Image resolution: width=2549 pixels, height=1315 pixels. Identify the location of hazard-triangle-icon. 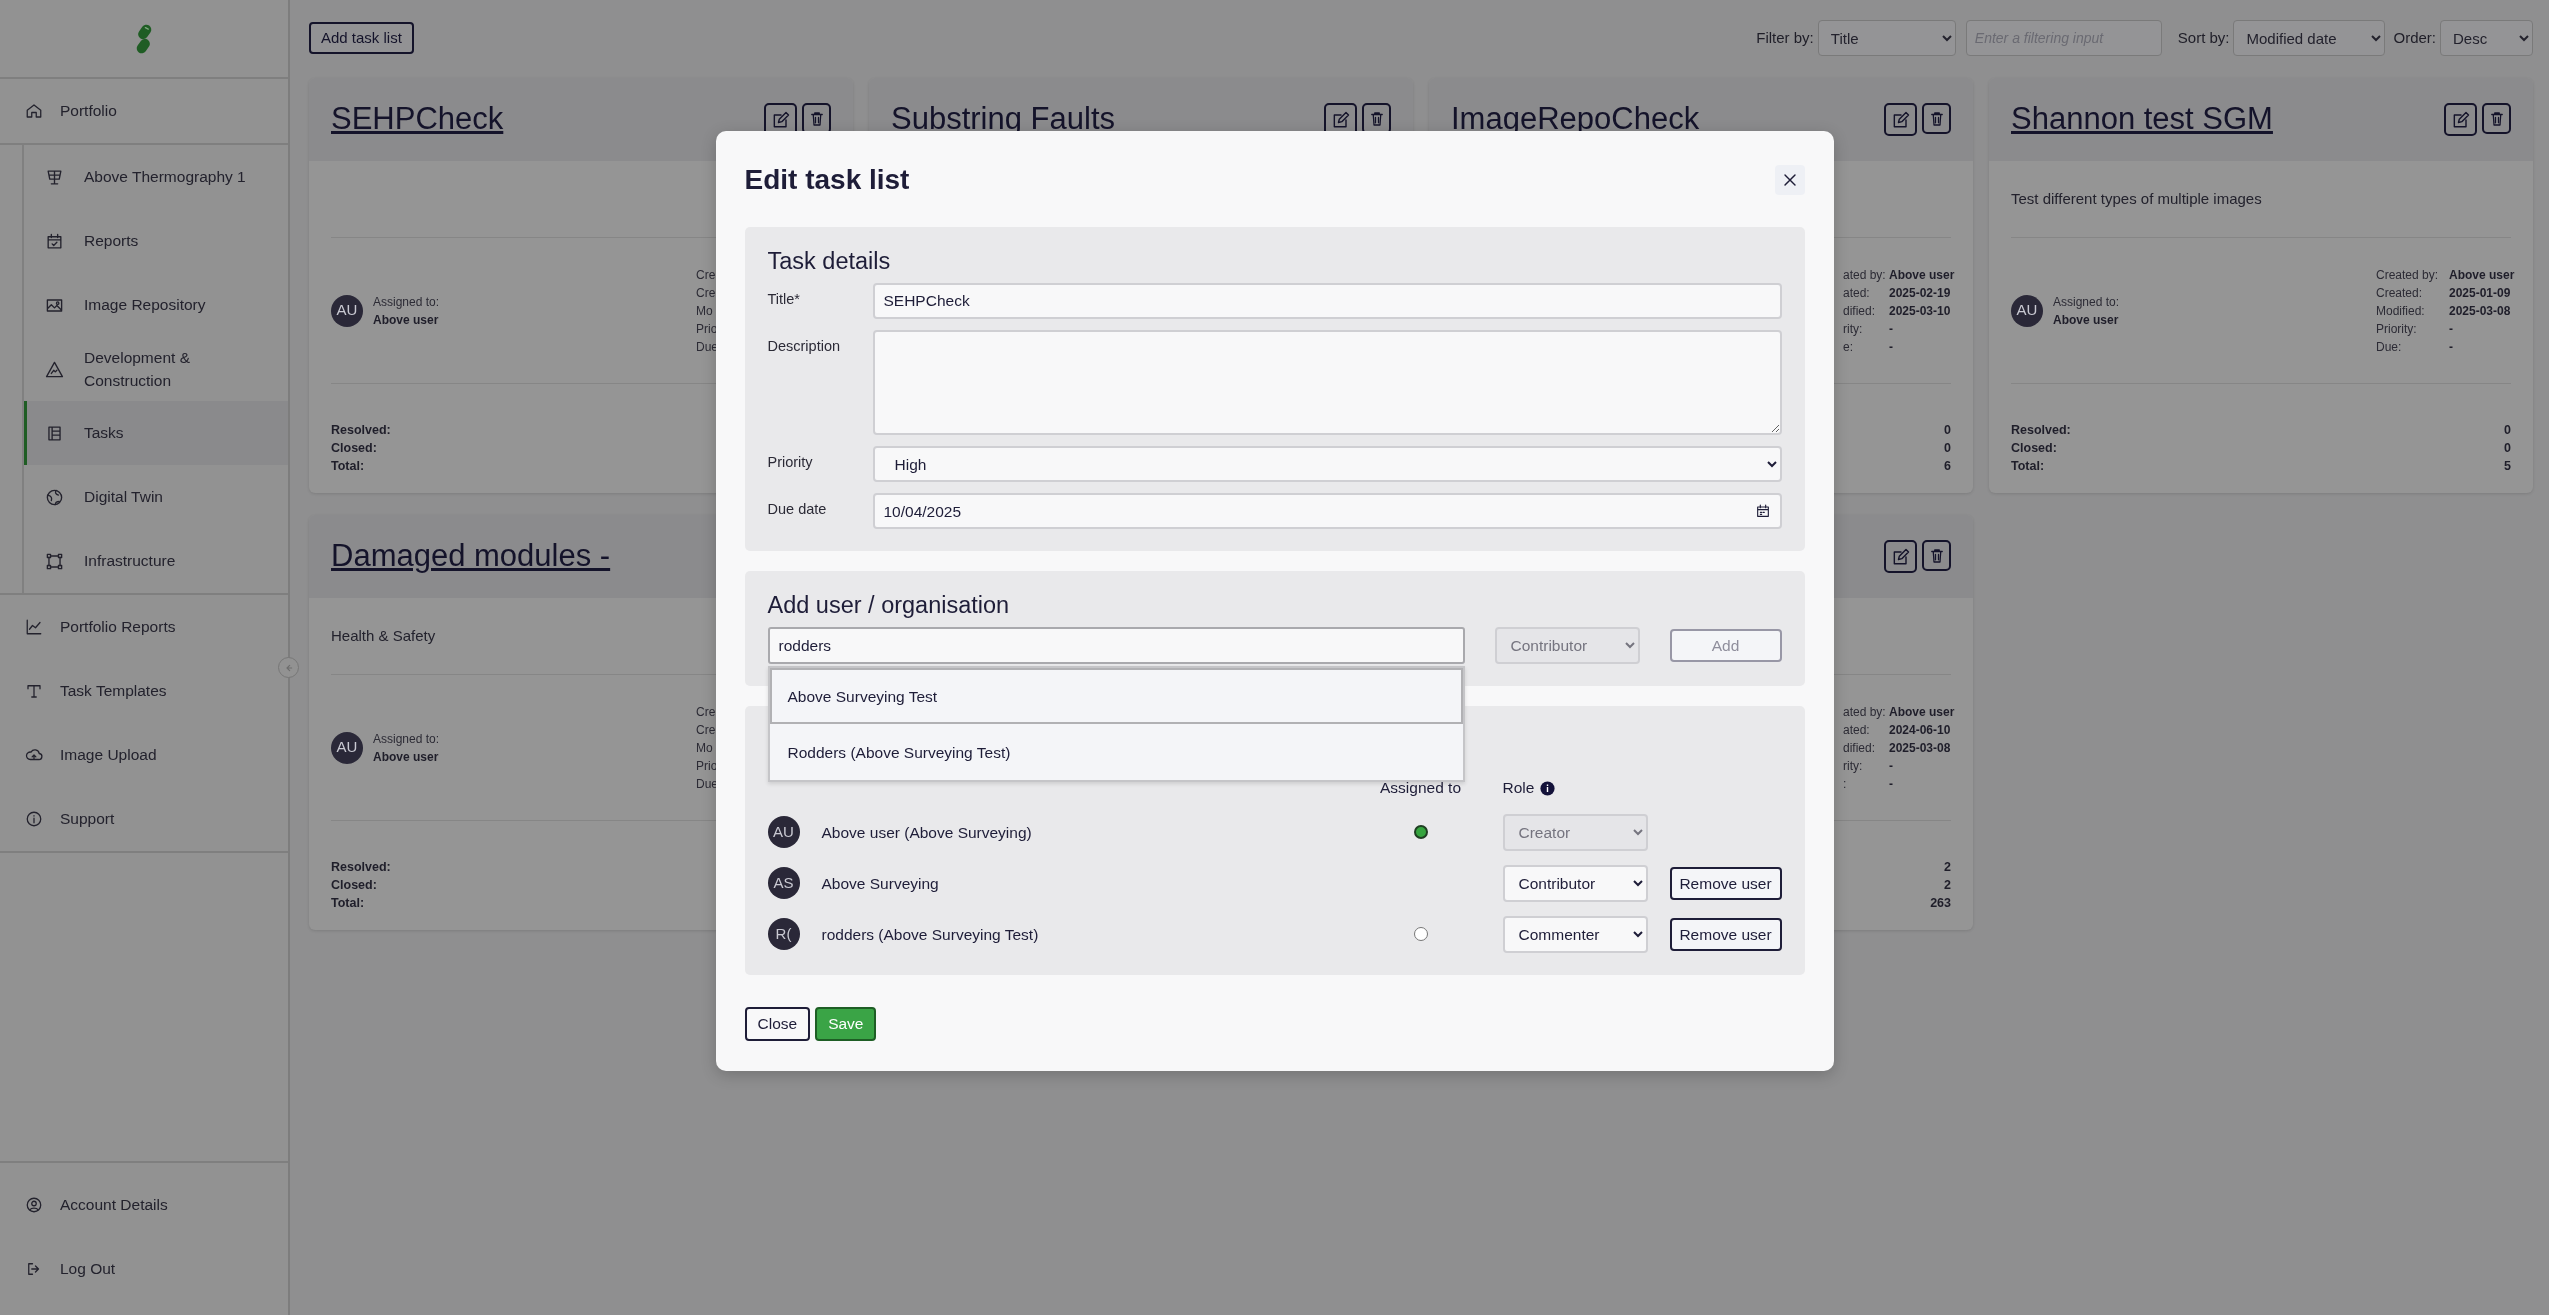
(54, 369).